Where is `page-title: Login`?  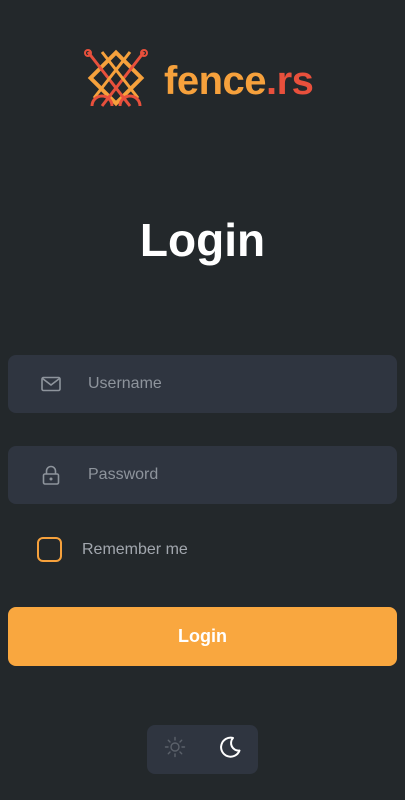
page-title: Login is located at coordinates (202, 240).